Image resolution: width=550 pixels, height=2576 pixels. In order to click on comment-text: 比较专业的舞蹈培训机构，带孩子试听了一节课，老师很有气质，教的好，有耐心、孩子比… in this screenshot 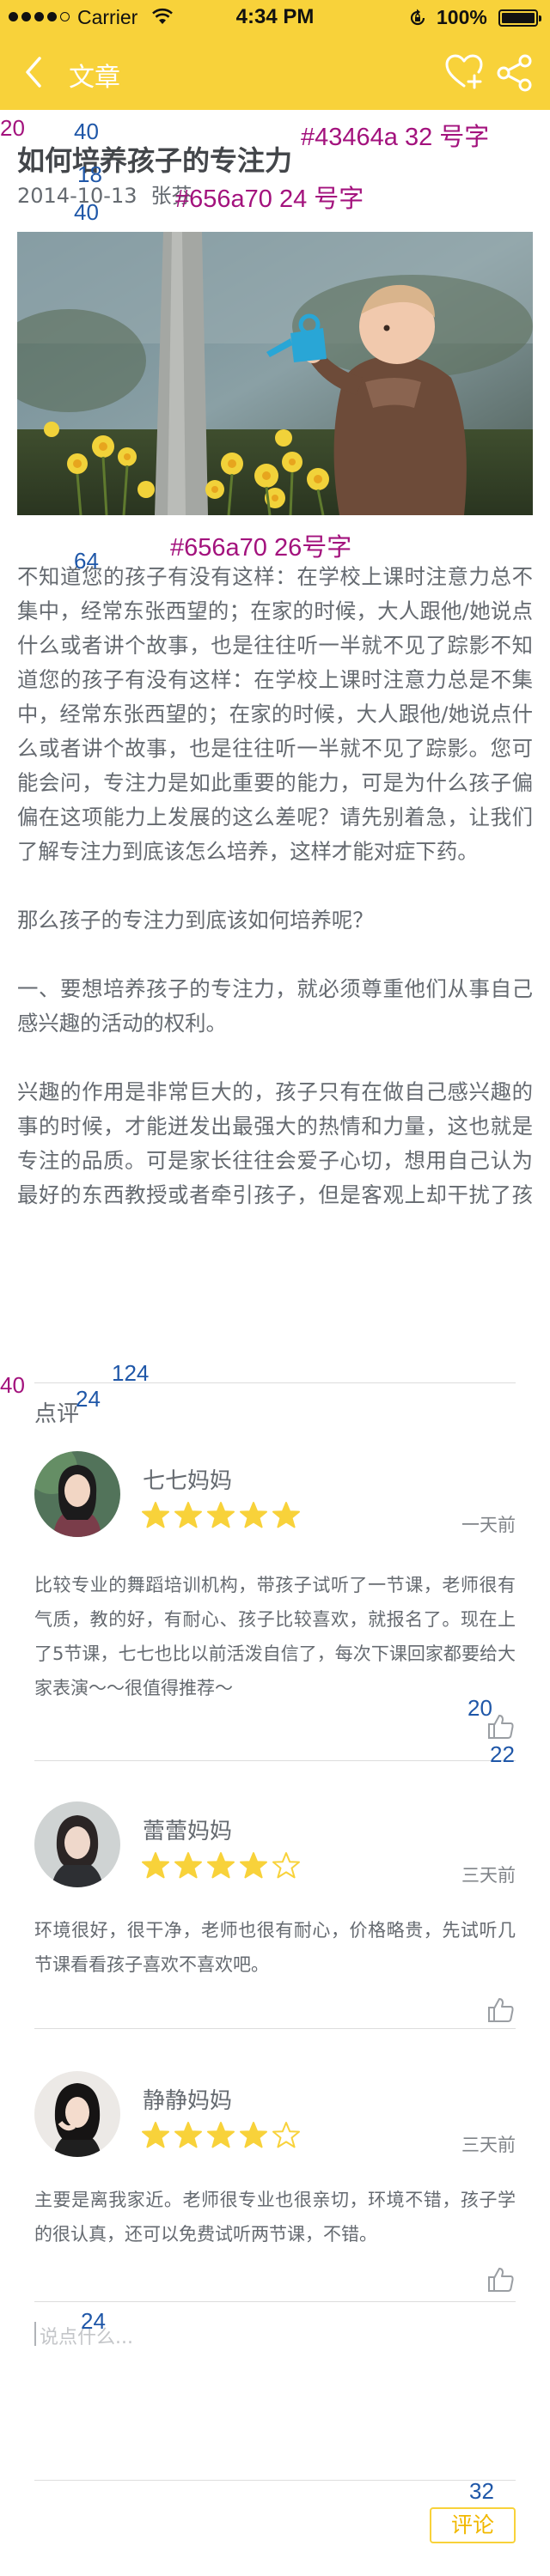, I will do `click(275, 1636)`.